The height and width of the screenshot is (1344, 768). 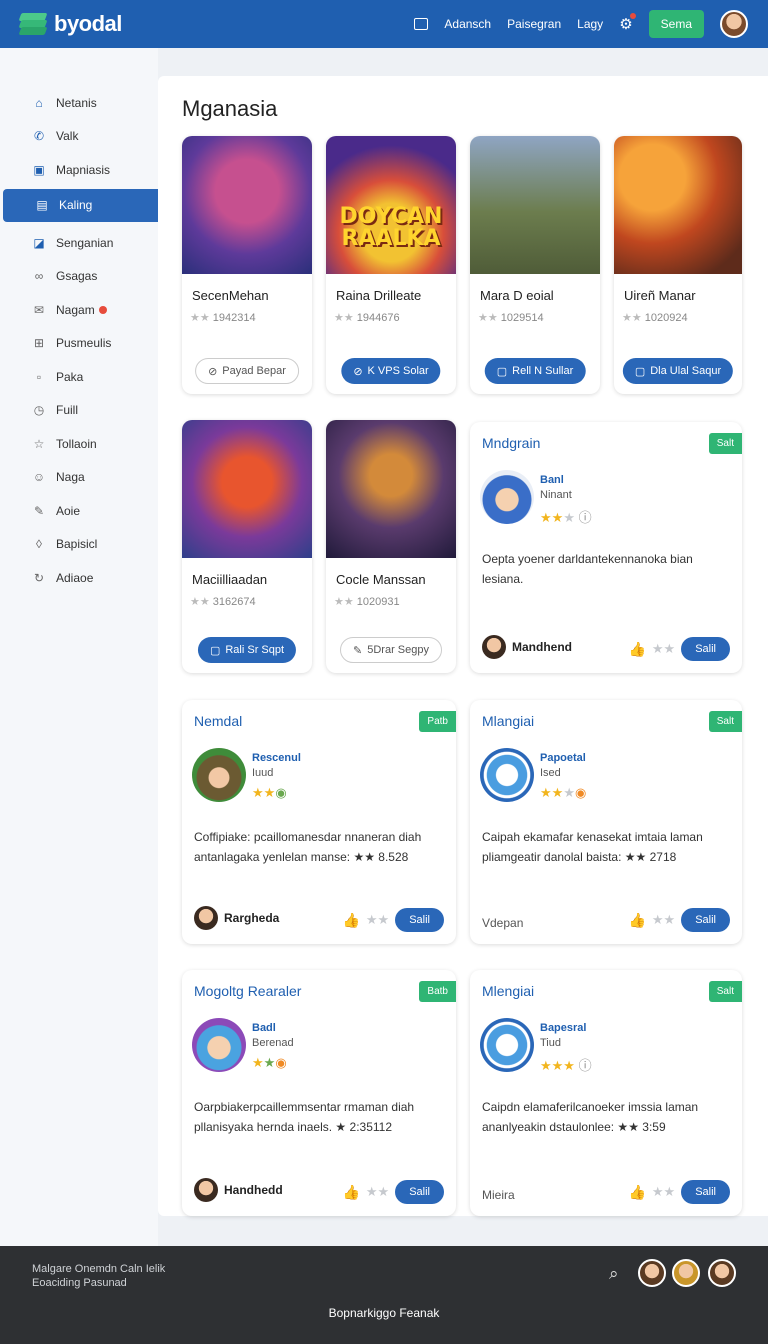 What do you see at coordinates (614, 1274) in the screenshot?
I see `search-icon: ⌕` at bounding box center [614, 1274].